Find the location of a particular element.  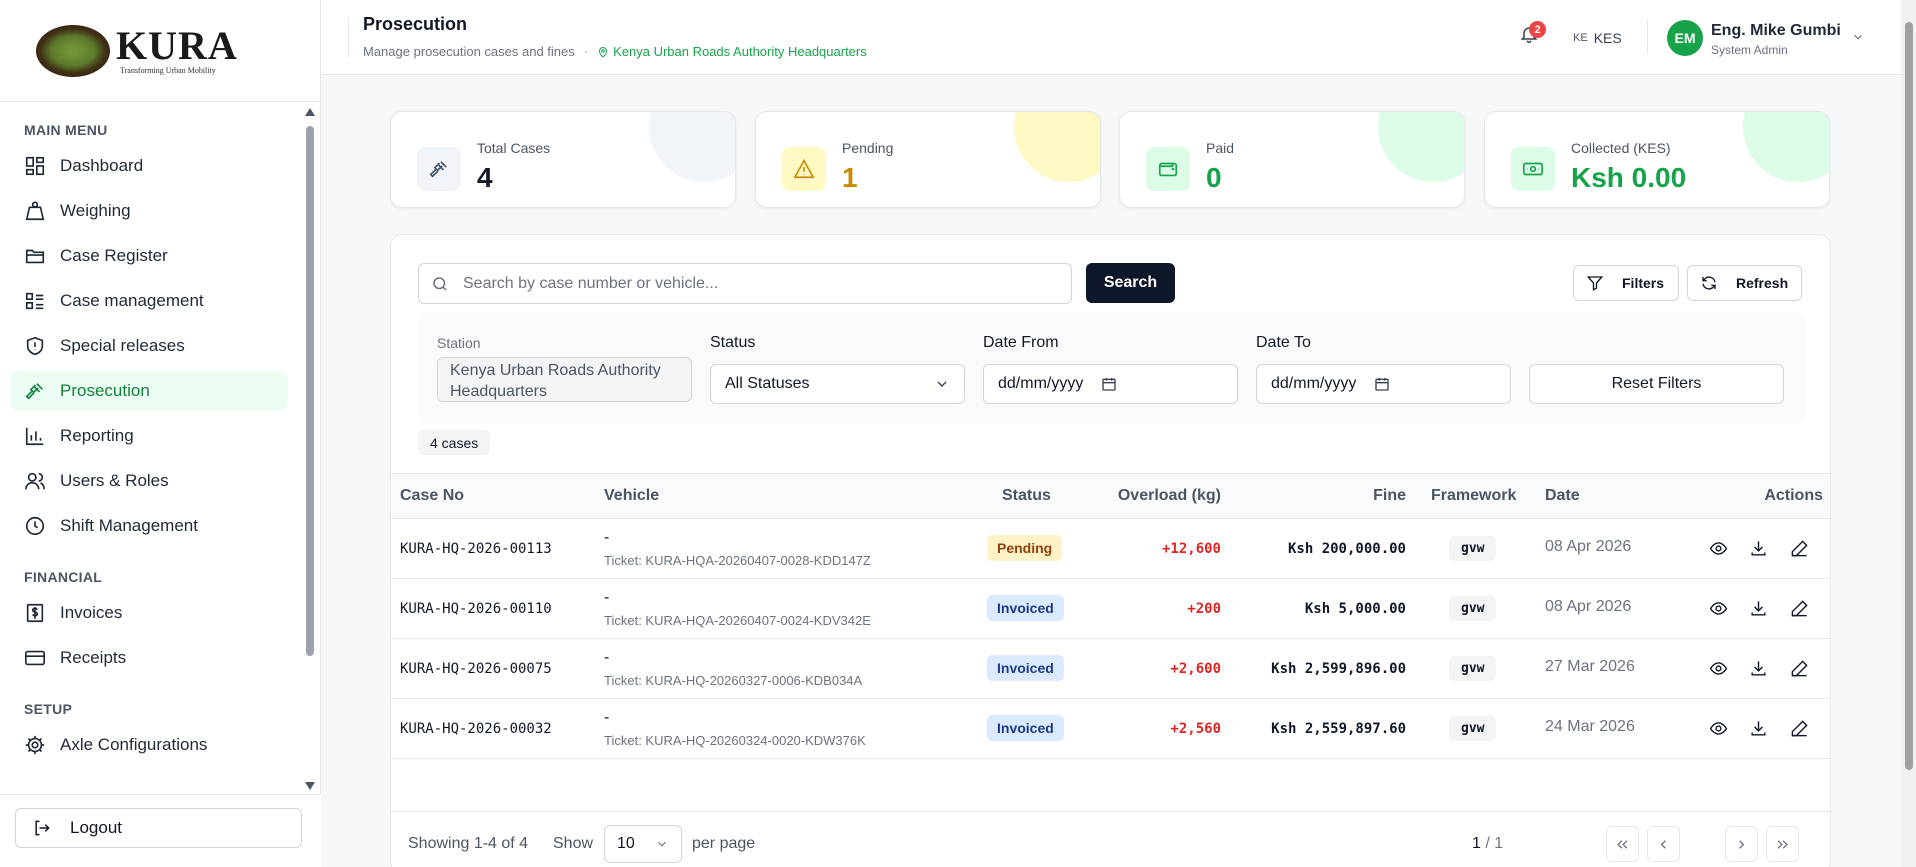

first-page-button is located at coordinates (1622, 844).